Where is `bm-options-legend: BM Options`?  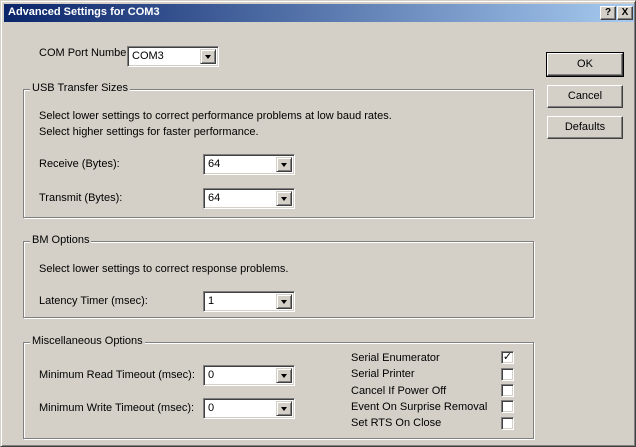 bm-options-legend: BM Options is located at coordinates (61, 240).